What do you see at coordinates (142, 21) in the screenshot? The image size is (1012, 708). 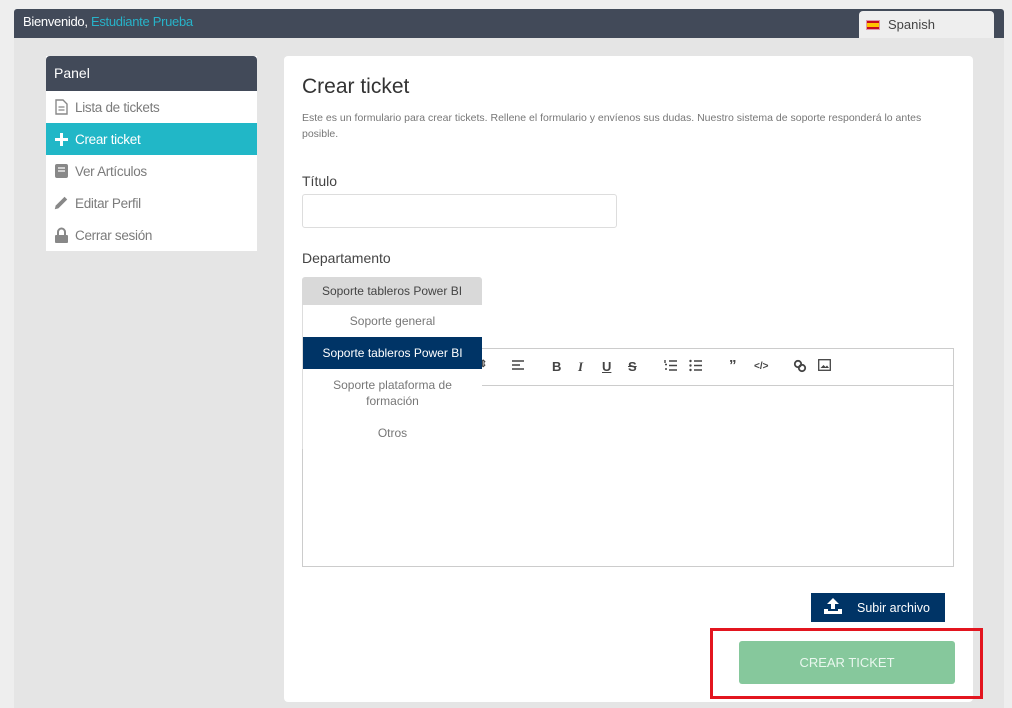 I see `user-name-link: Estudiante Prueba` at bounding box center [142, 21].